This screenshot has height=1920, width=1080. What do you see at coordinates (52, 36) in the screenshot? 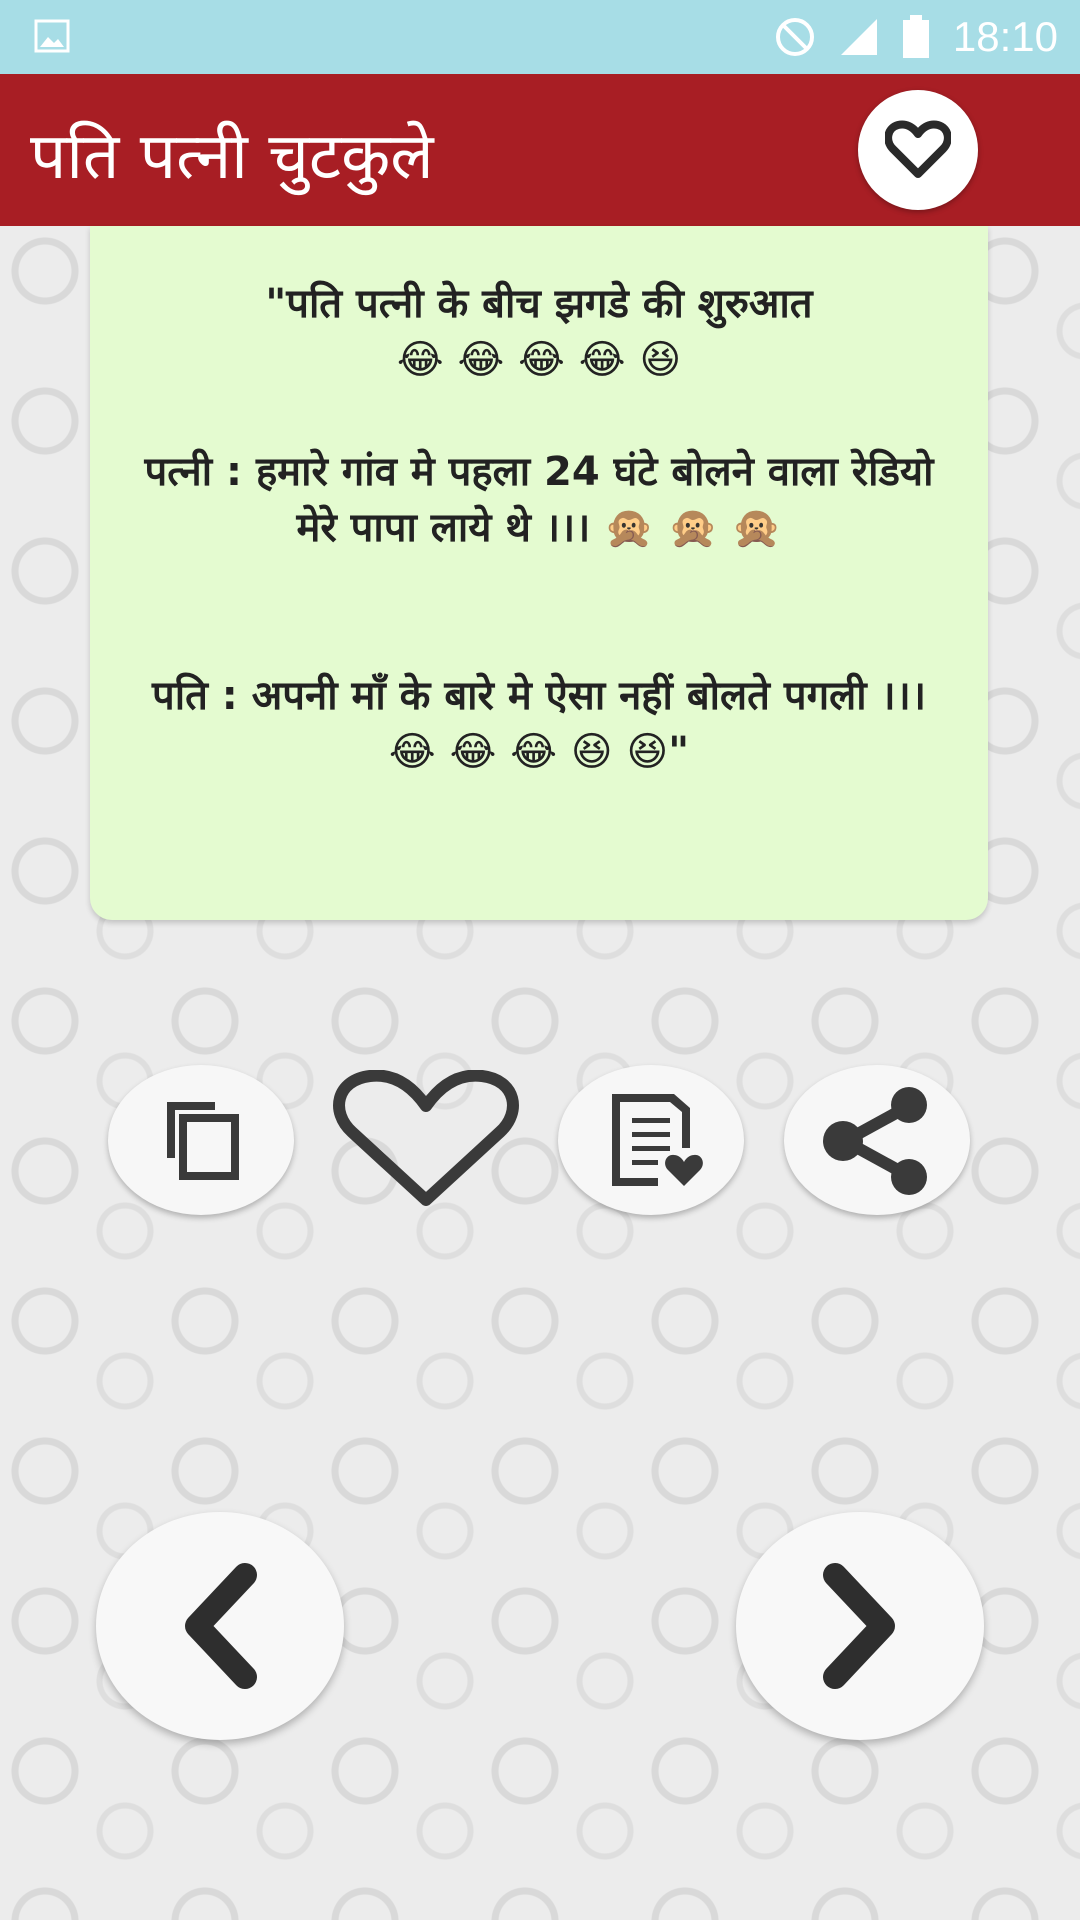
I see `image-icon` at bounding box center [52, 36].